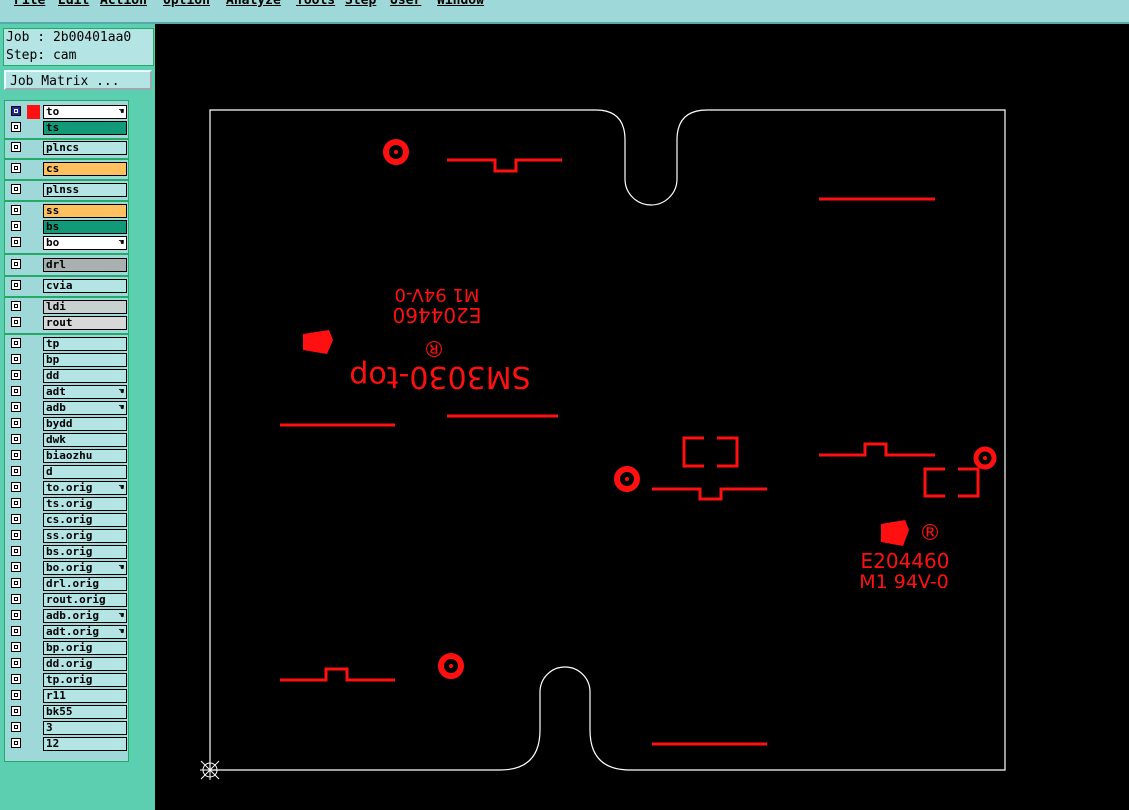 This screenshot has width=1129, height=810. I want to click on layer-row-ss-orig: ss.orig, so click(67, 536).